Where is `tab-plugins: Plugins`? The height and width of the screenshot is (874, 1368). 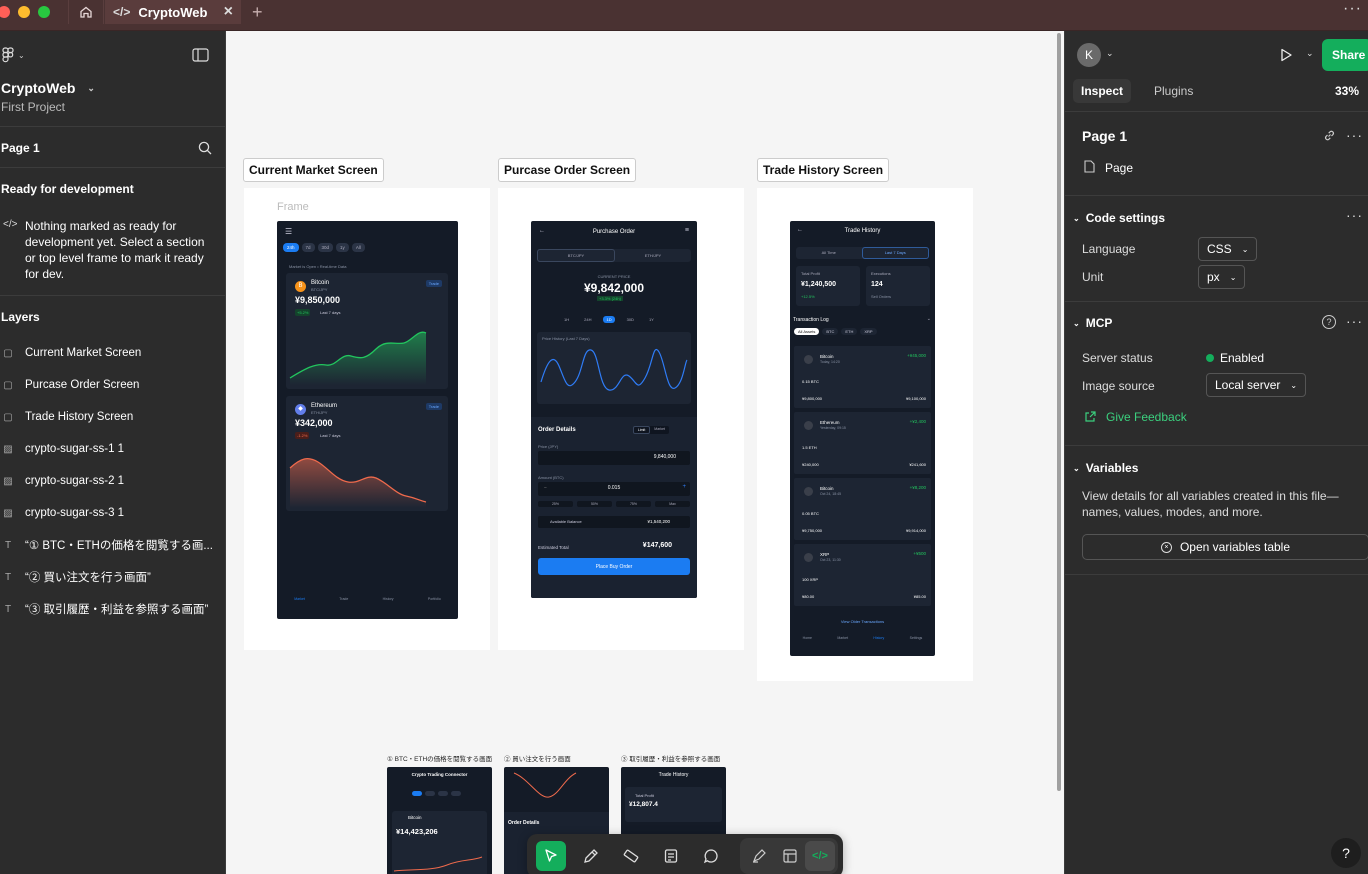 tab-plugins: Plugins is located at coordinates (1173, 91).